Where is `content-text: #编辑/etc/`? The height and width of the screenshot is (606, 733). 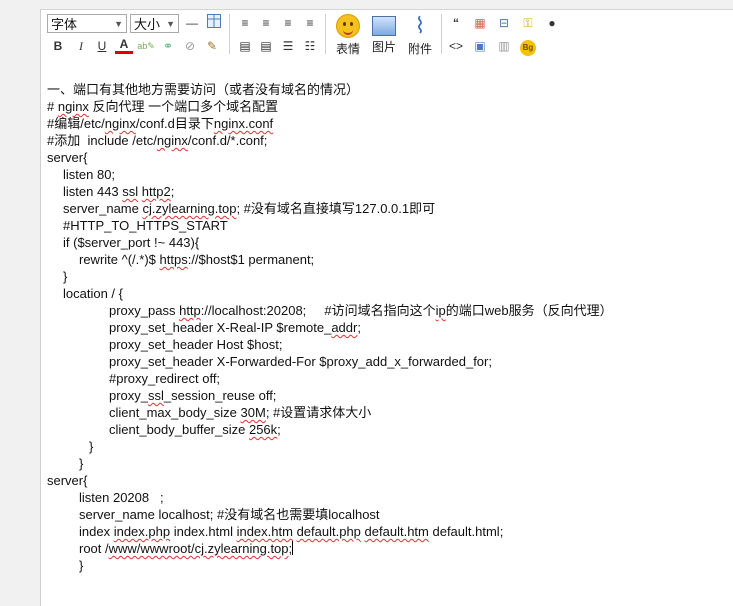
content-text: #编辑/etc/ is located at coordinates (76, 123).